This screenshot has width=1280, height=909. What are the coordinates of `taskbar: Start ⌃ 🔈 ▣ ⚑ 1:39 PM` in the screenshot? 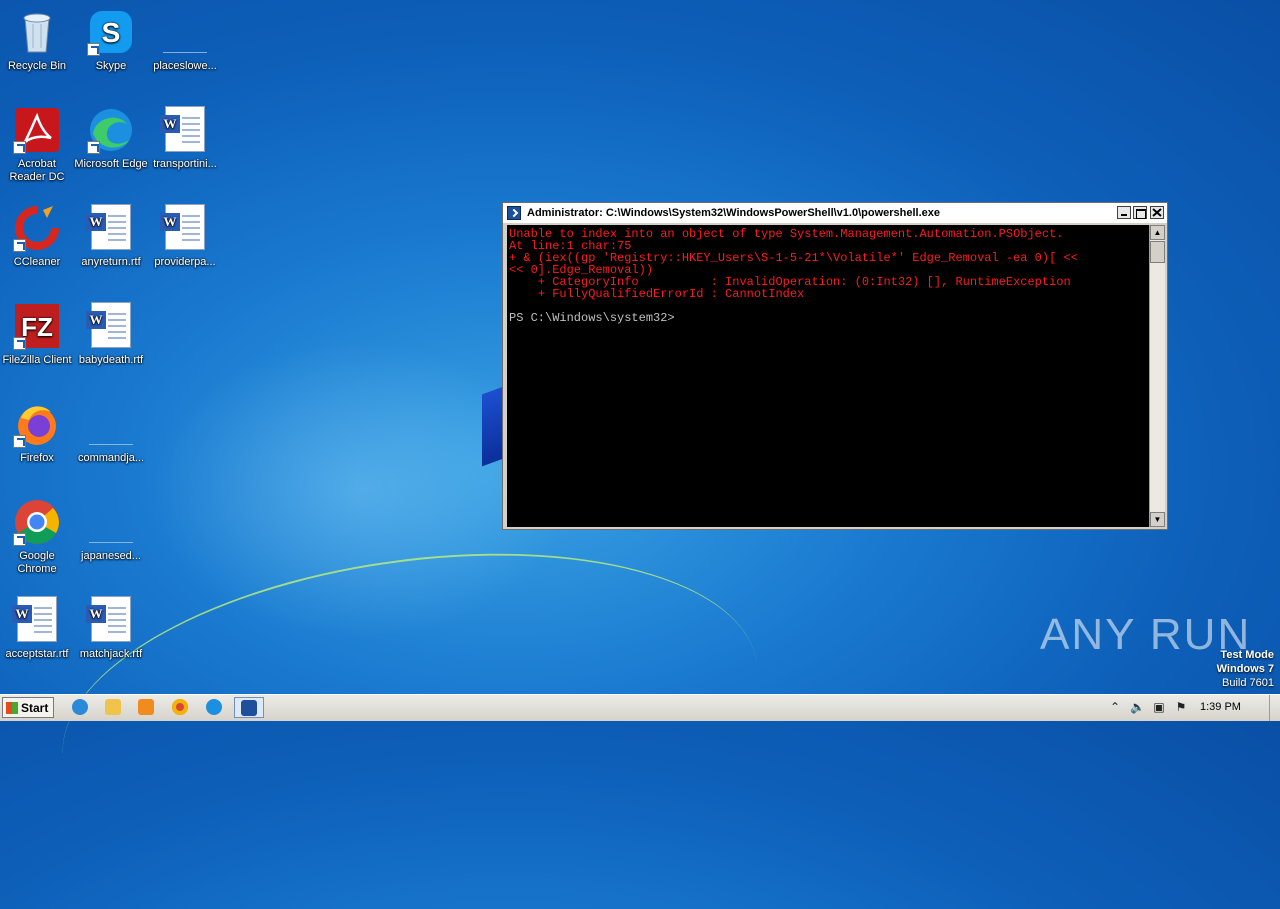 It's located at (640, 707).